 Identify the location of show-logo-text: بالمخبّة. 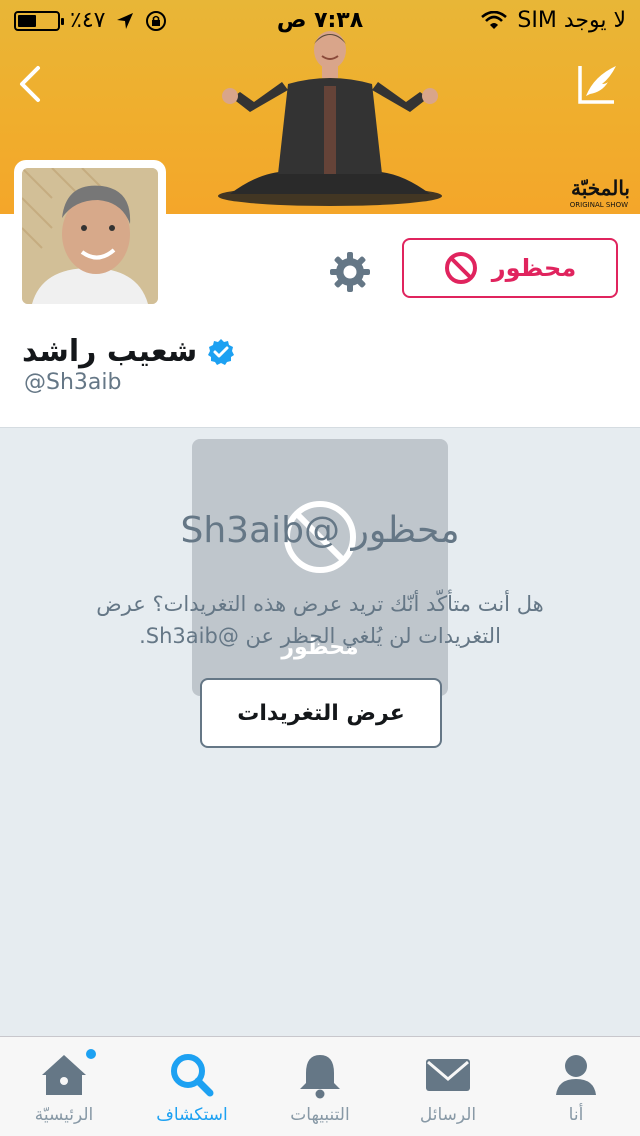
(600, 188).